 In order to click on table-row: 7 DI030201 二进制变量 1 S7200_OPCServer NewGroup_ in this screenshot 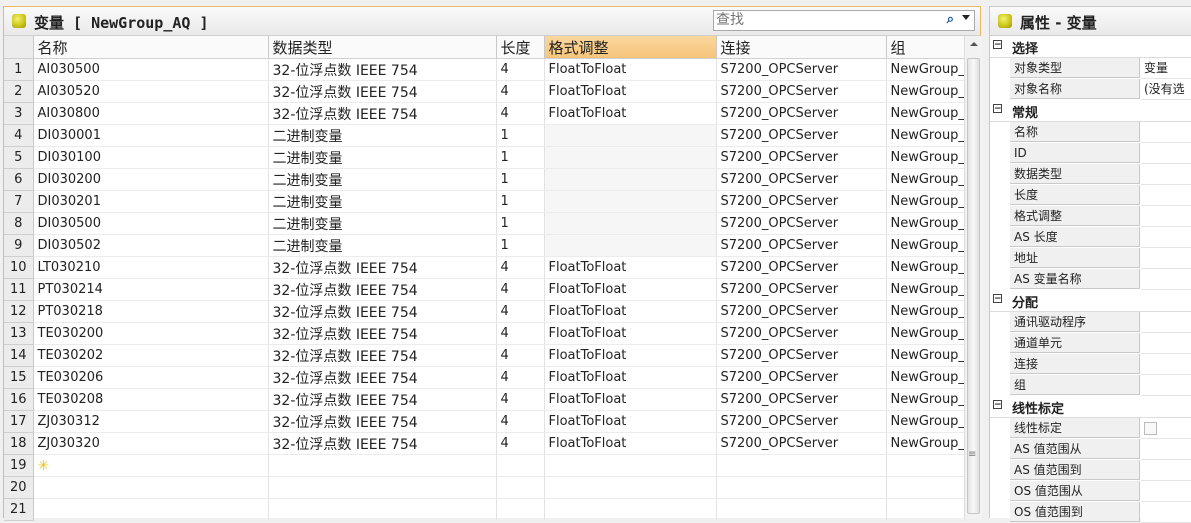, I will do `click(485, 201)`.